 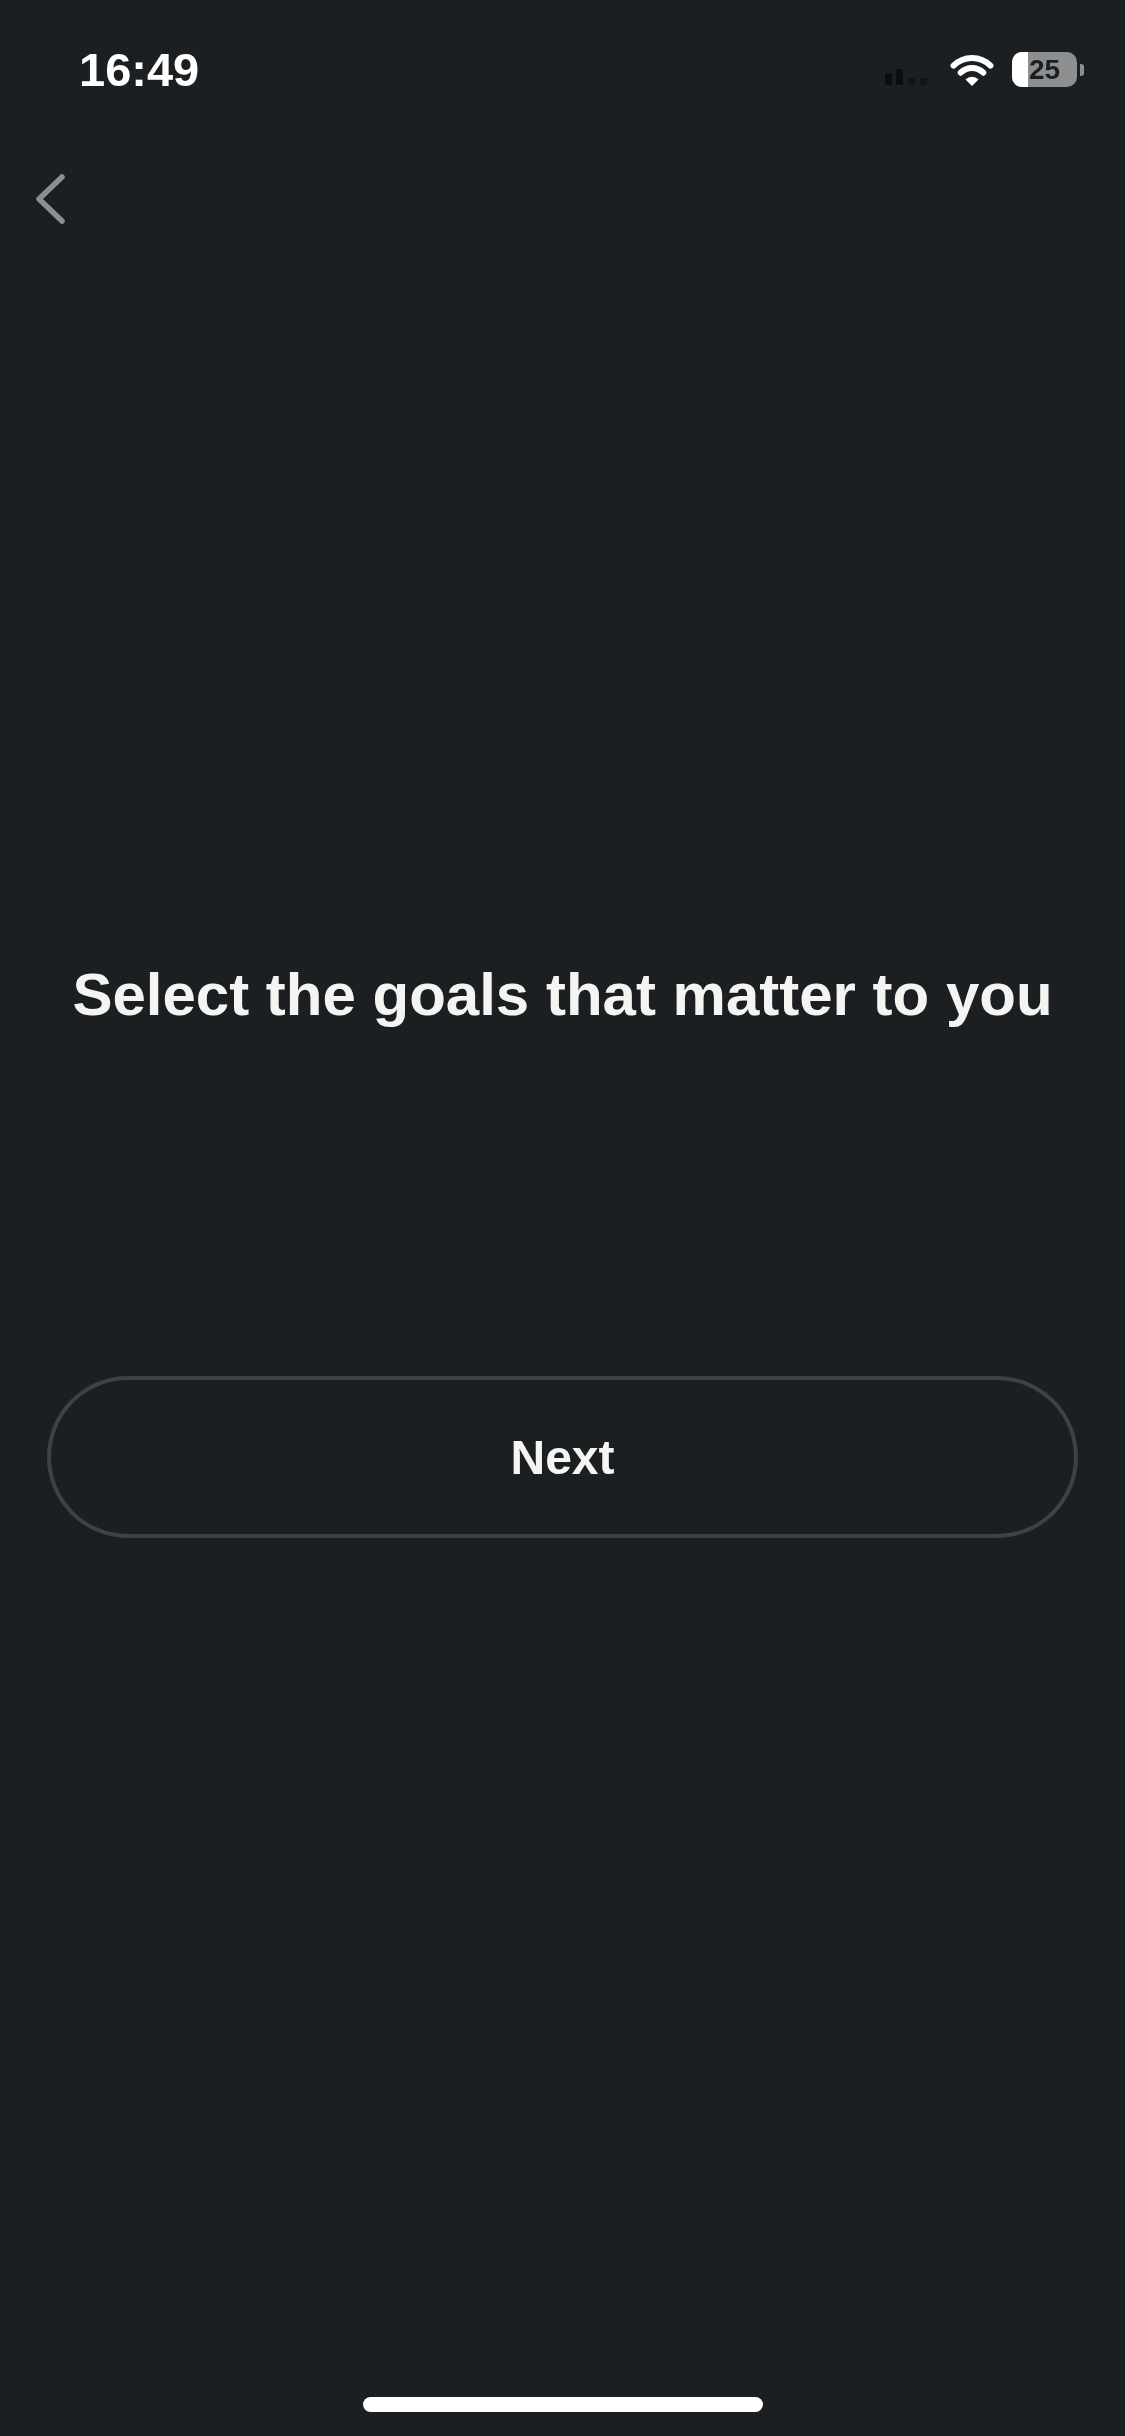 I want to click on wifi-icon, so click(x=972, y=69).